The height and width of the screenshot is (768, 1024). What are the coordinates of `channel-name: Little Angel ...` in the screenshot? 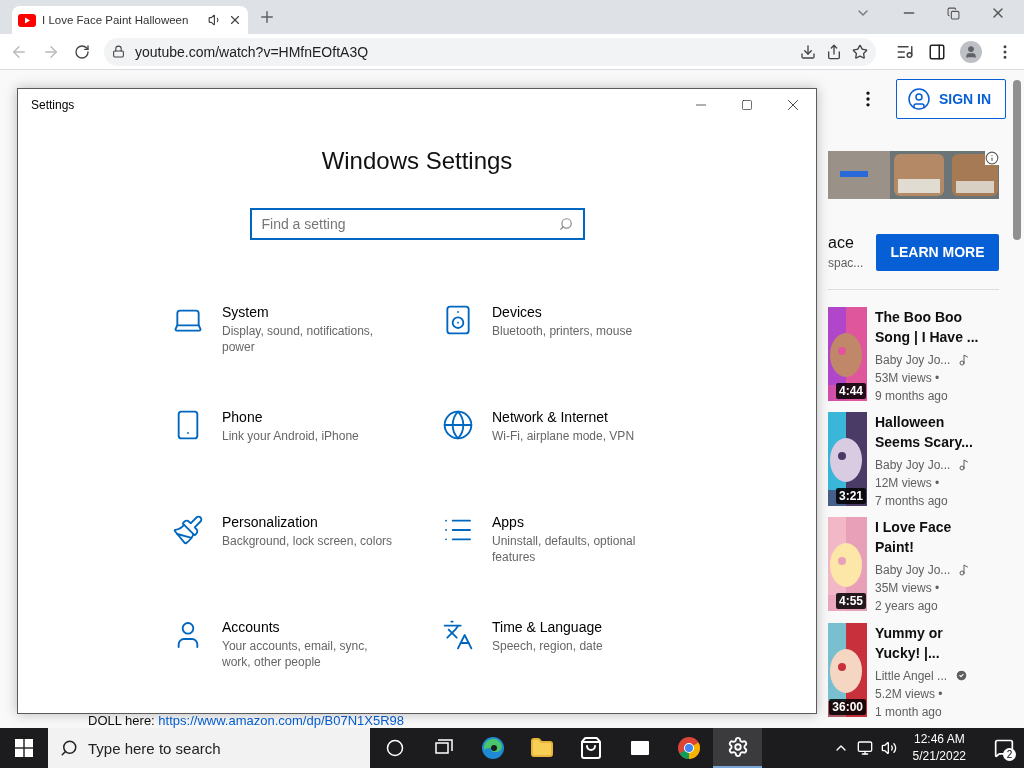 It's located at (911, 676).